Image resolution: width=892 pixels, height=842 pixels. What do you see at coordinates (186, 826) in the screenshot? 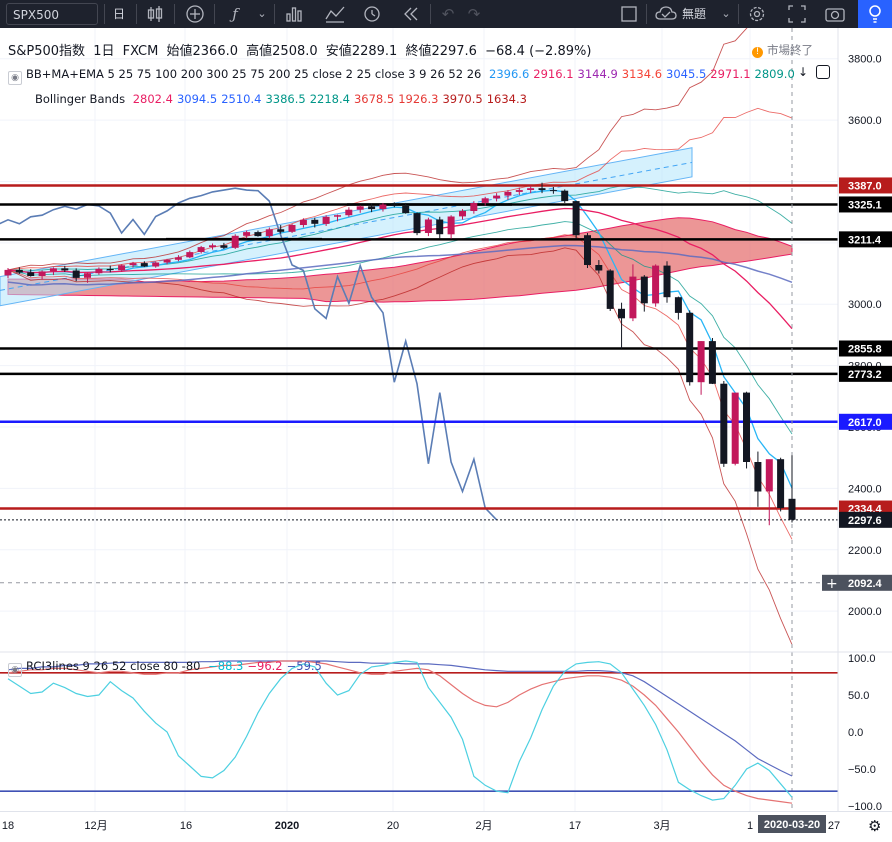
I see `time-tick-label: 16` at bounding box center [186, 826].